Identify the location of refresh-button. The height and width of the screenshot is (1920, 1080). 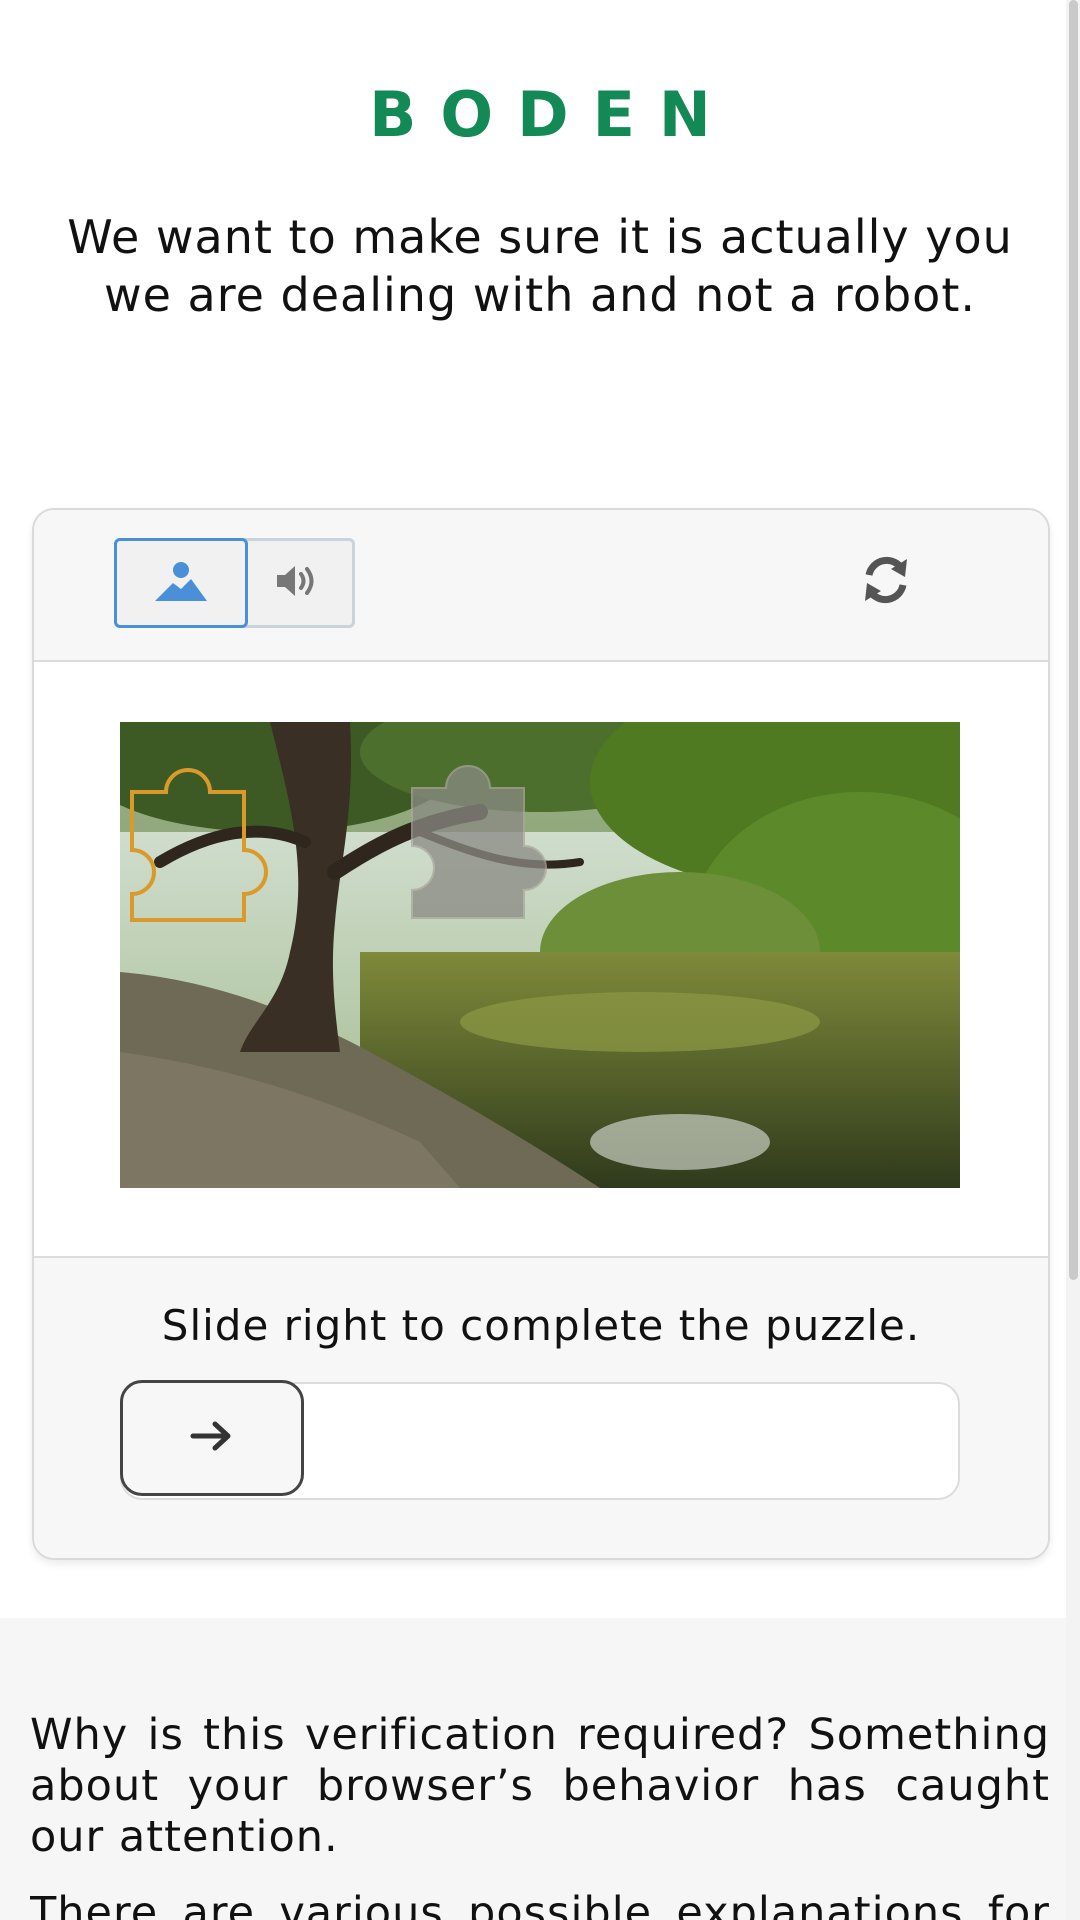
(886, 582).